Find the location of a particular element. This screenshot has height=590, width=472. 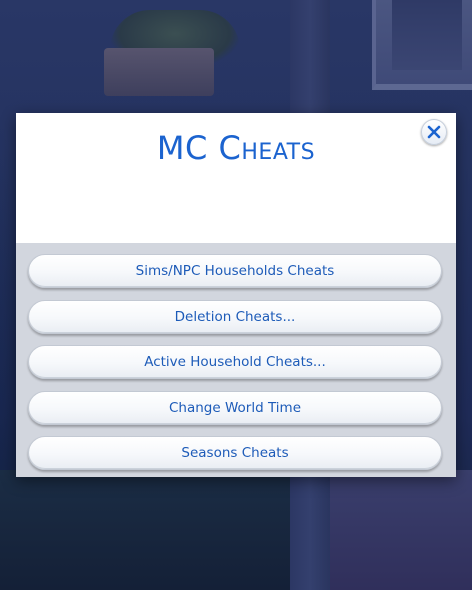

background-window-pane is located at coordinates (427, 35).